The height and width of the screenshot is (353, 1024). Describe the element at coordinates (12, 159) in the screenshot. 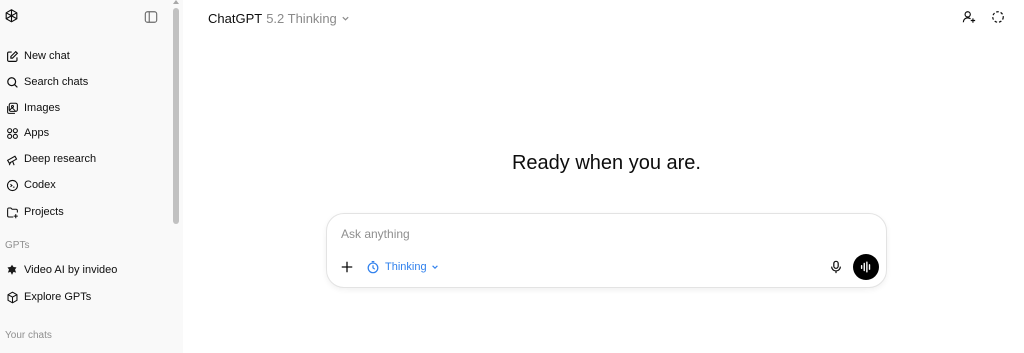

I see `telescope-icon` at that location.